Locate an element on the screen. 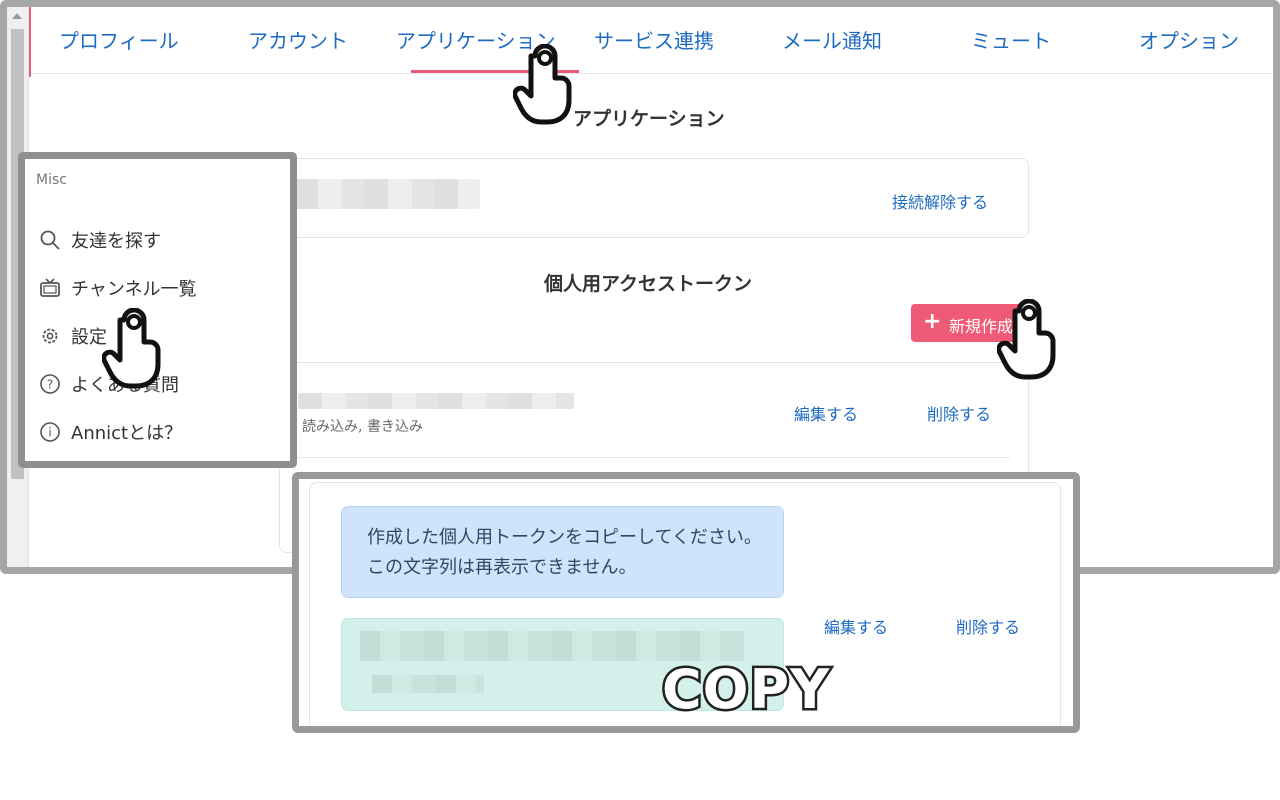 The image size is (1280, 800). info-icon: i is located at coordinates (50, 432).